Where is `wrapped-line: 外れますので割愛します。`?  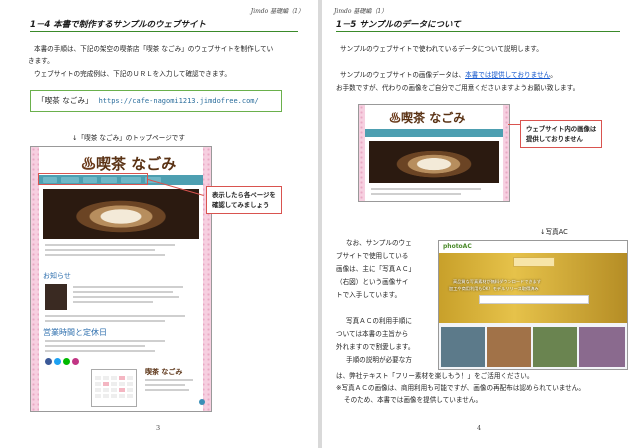
wrapped-line: 外れますので割愛します。 is located at coordinates (375, 347).